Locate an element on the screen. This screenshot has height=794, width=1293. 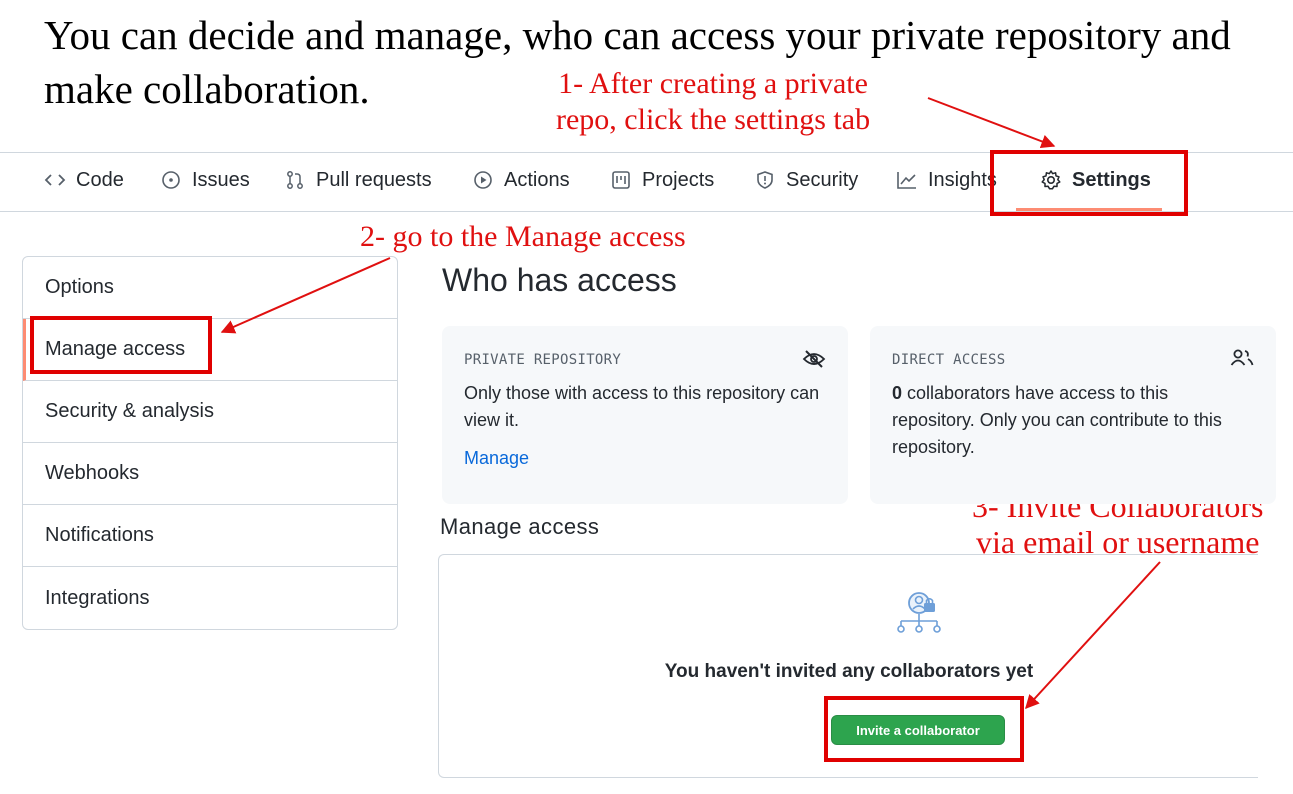
sidebar-item-webhooks: Webhooks is located at coordinates (210, 474).